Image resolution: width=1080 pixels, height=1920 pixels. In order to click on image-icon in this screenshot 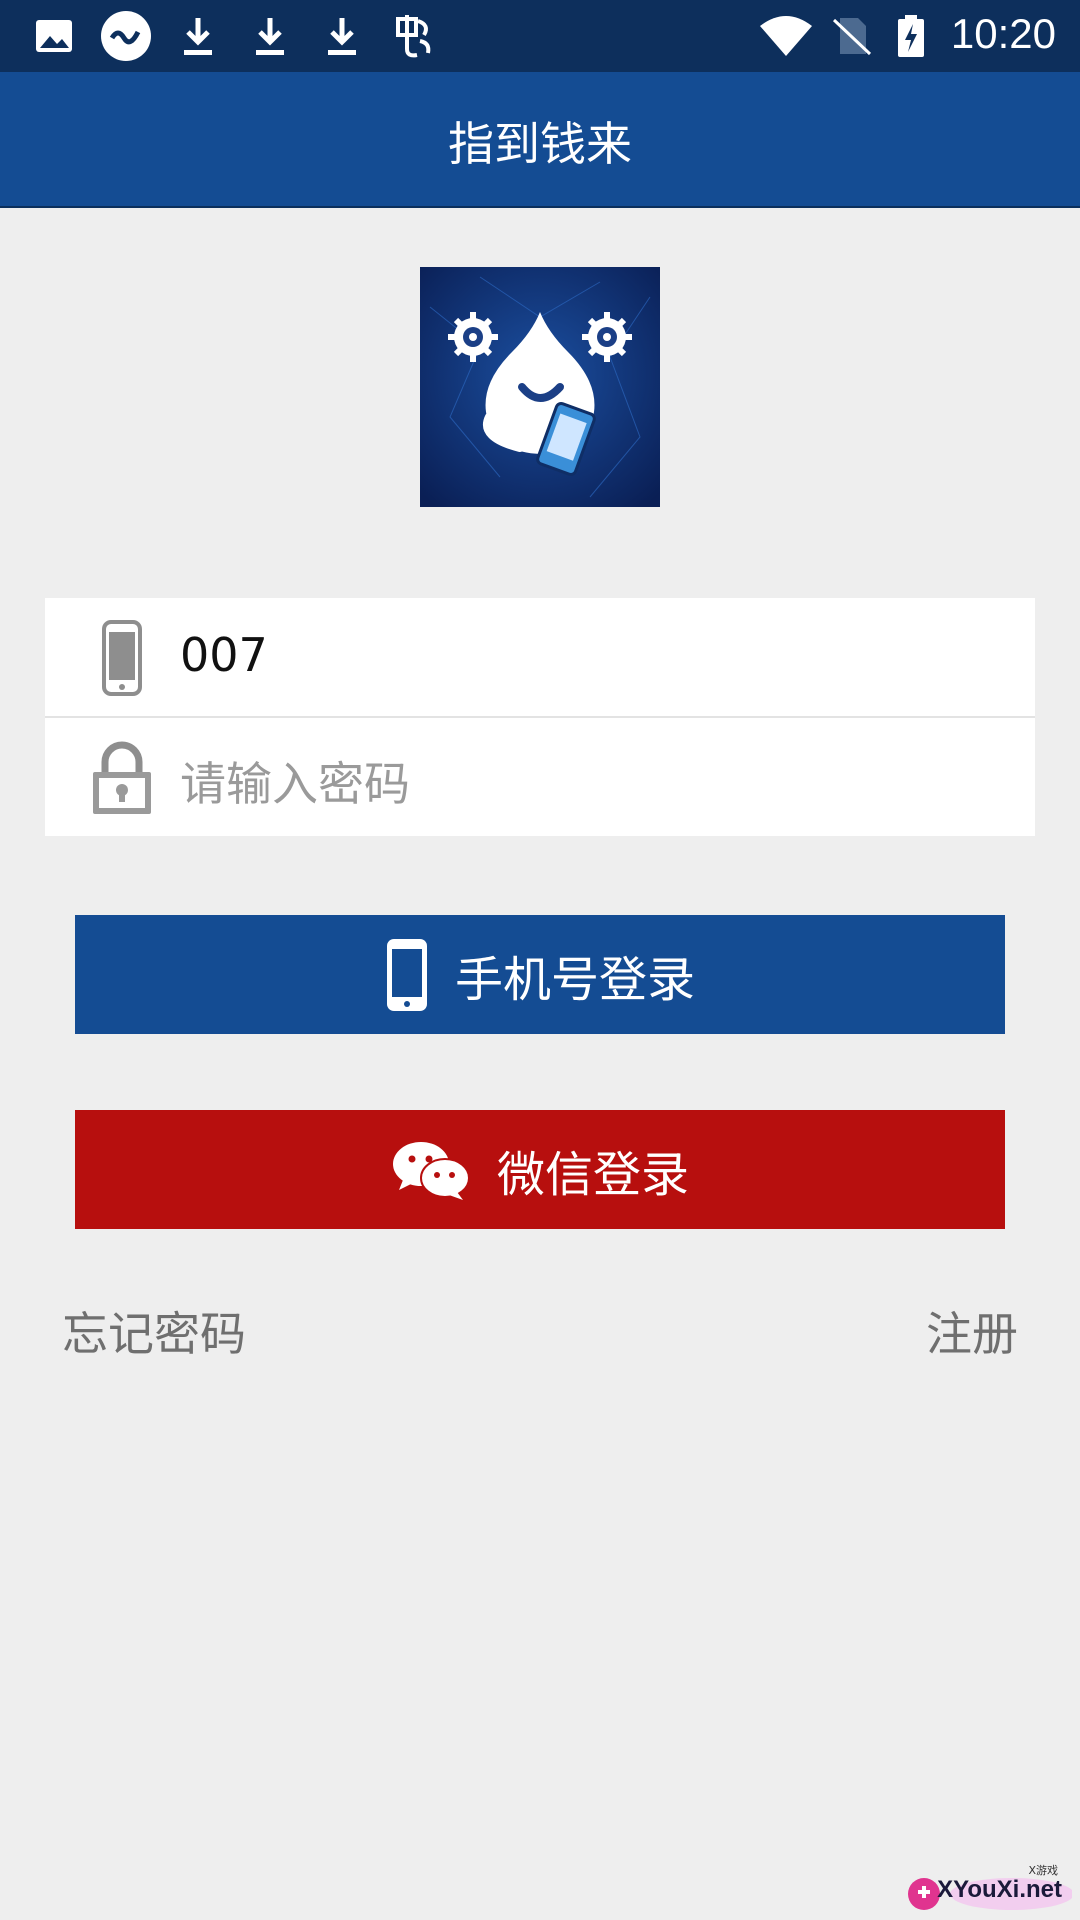, I will do `click(54, 36)`.